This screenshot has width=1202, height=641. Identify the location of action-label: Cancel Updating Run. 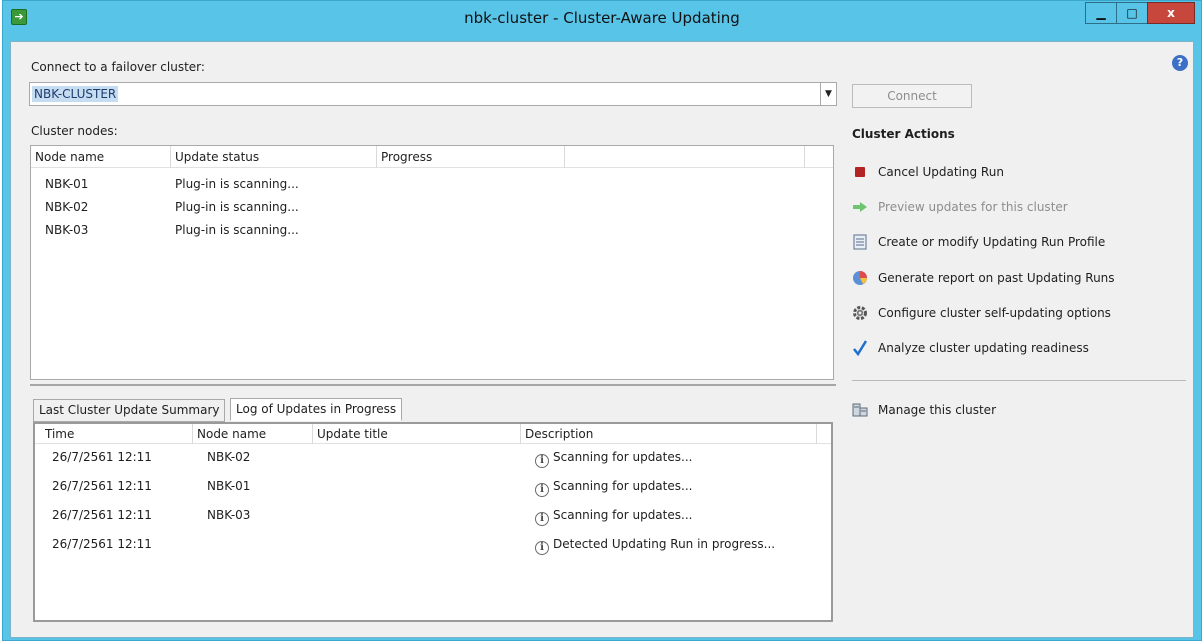
(941, 172).